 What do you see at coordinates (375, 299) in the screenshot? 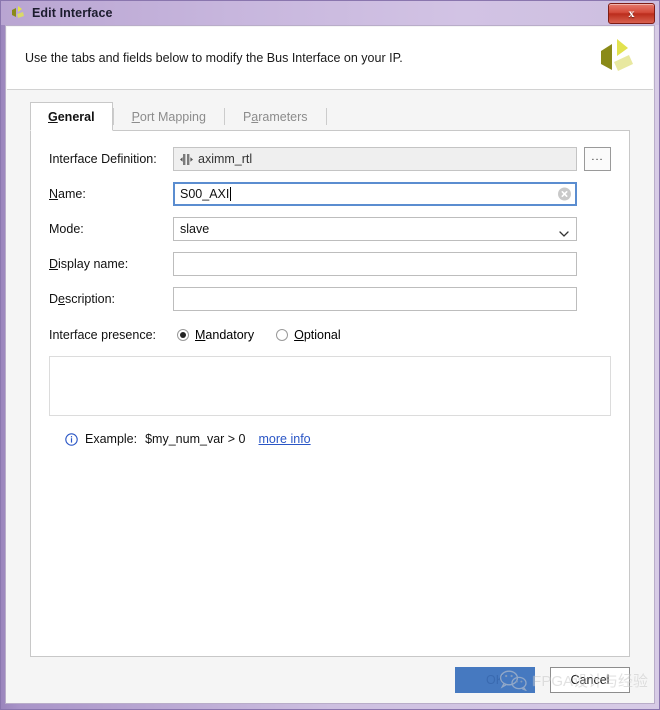
I see `description-input` at bounding box center [375, 299].